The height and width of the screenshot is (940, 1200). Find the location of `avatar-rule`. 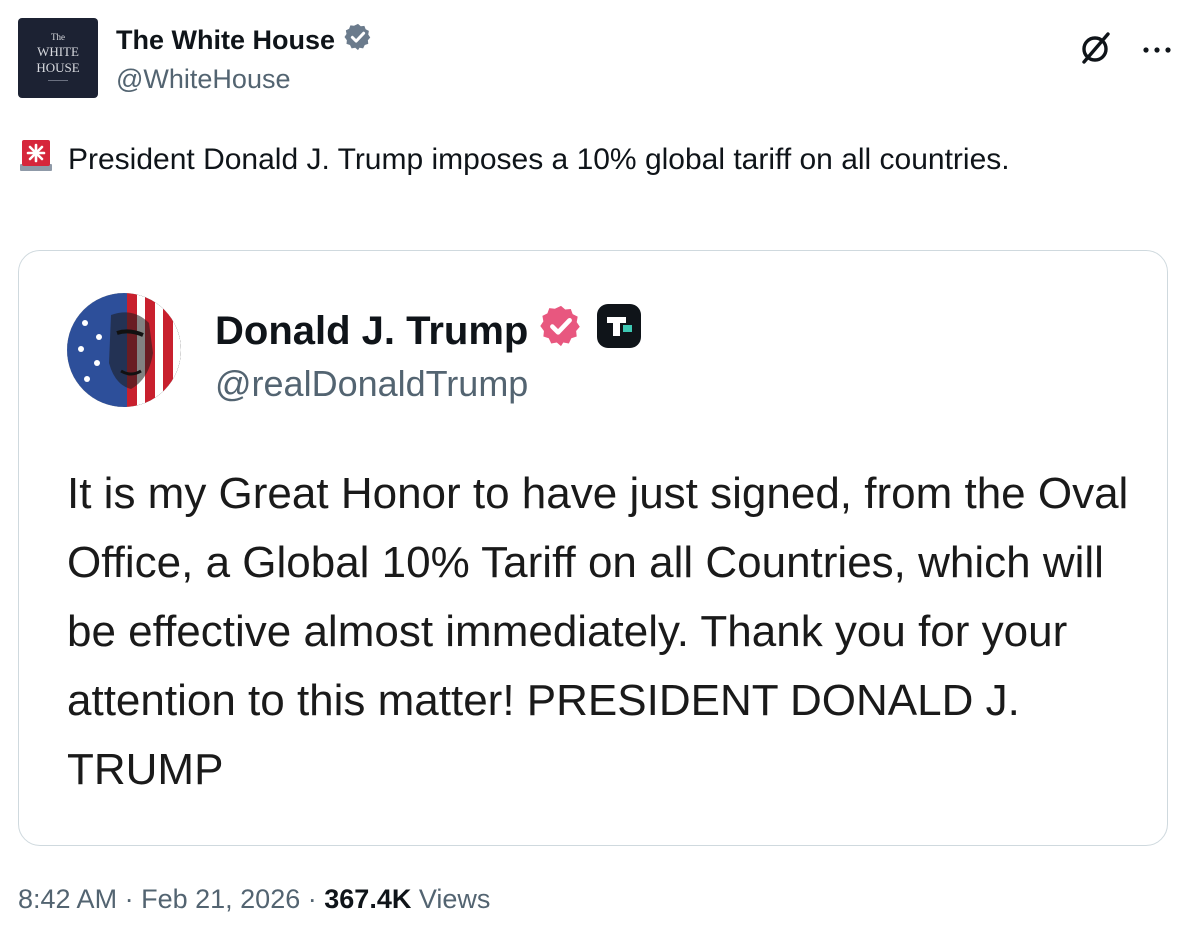

avatar-rule is located at coordinates (58, 80).